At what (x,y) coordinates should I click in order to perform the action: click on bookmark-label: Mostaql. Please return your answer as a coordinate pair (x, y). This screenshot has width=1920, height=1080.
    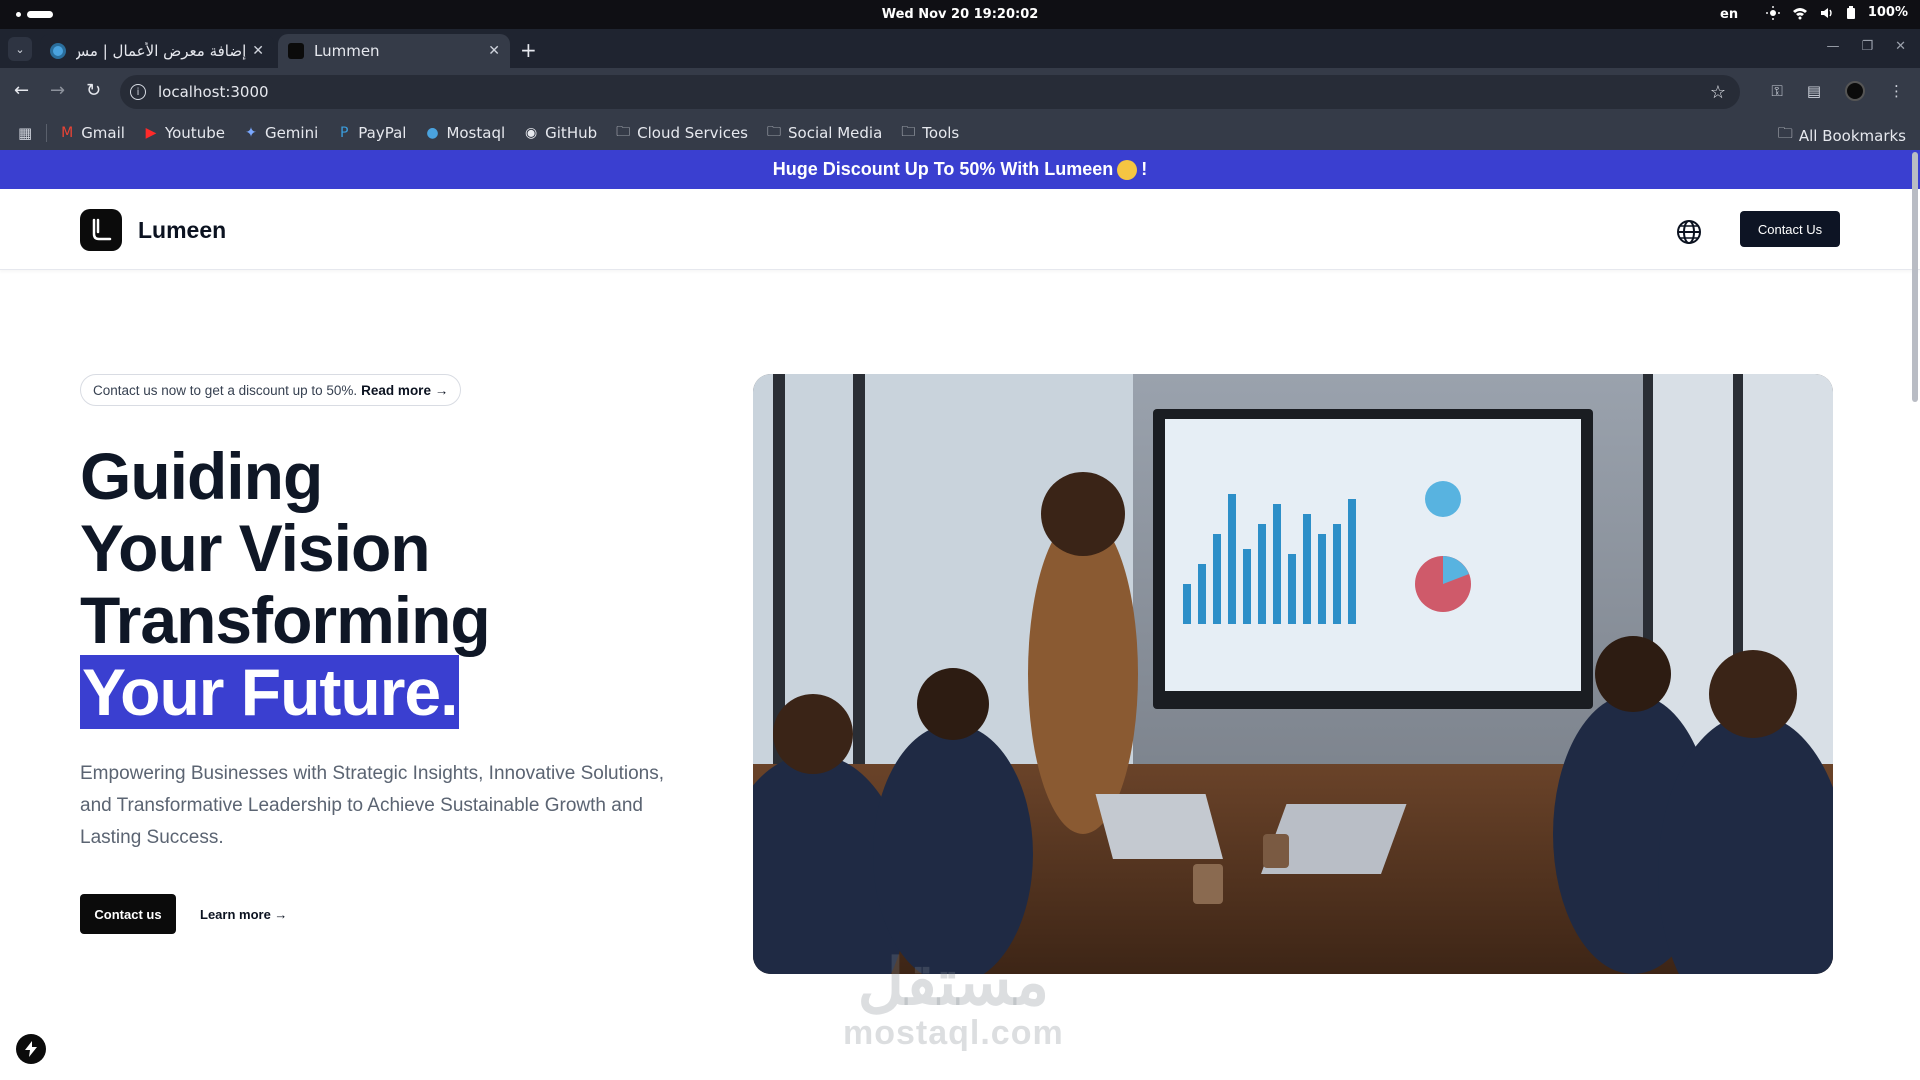
    Looking at the image, I should click on (476, 132).